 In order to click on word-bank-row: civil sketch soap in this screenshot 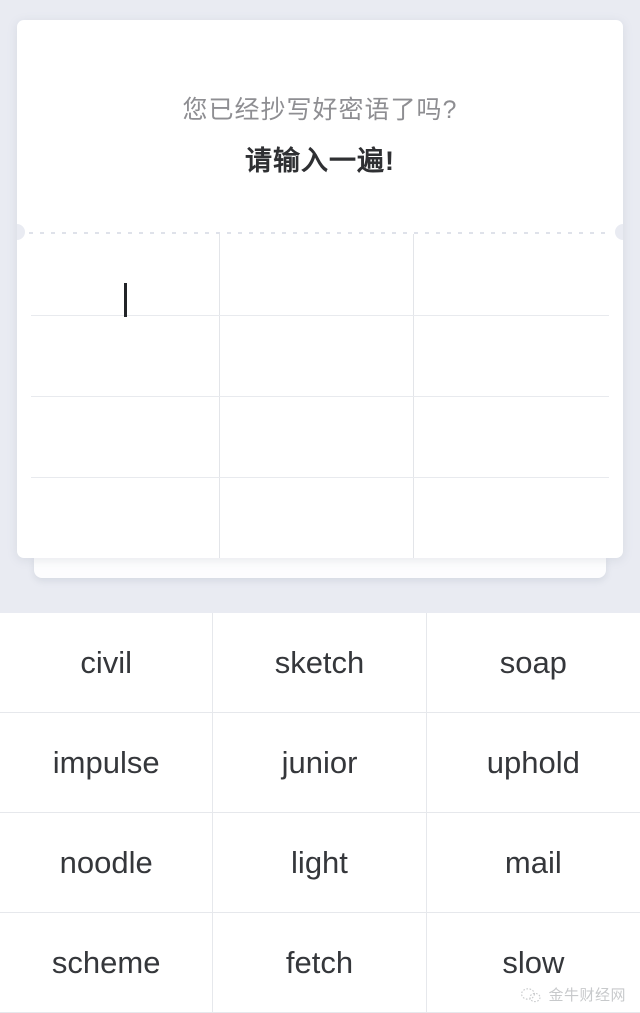, I will do `click(320, 663)`.